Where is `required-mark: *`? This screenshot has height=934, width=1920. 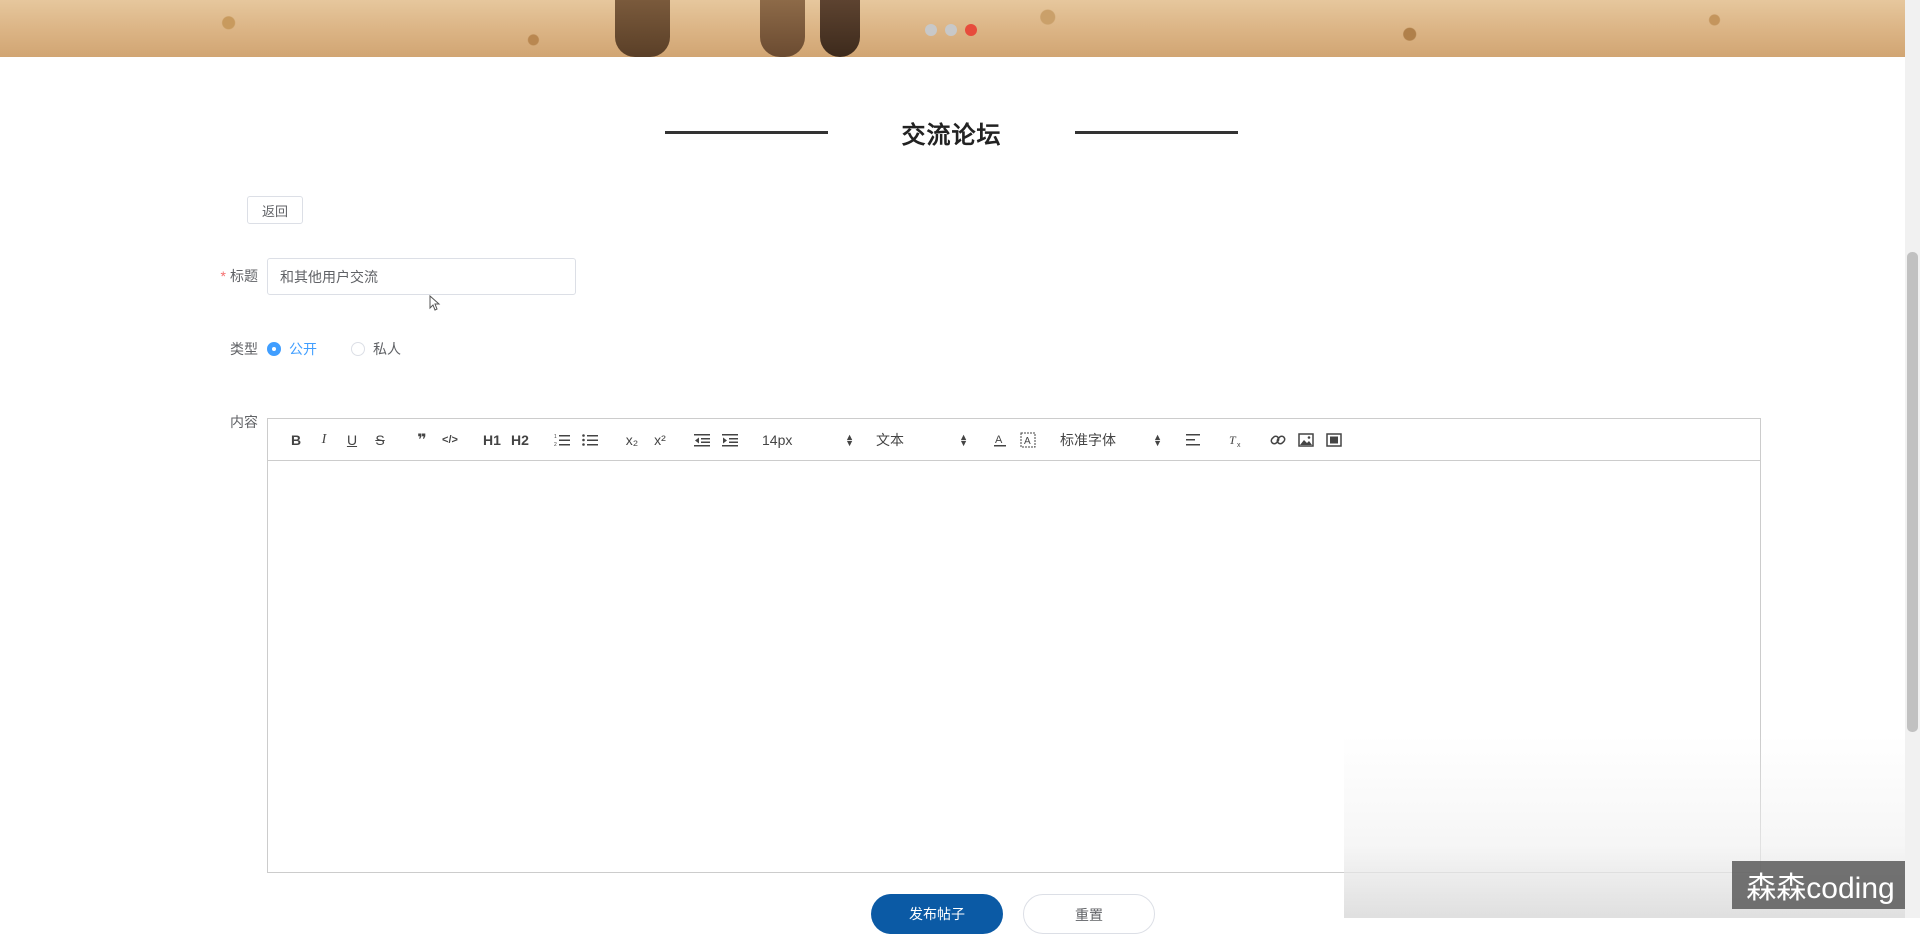
required-mark: * is located at coordinates (223, 276).